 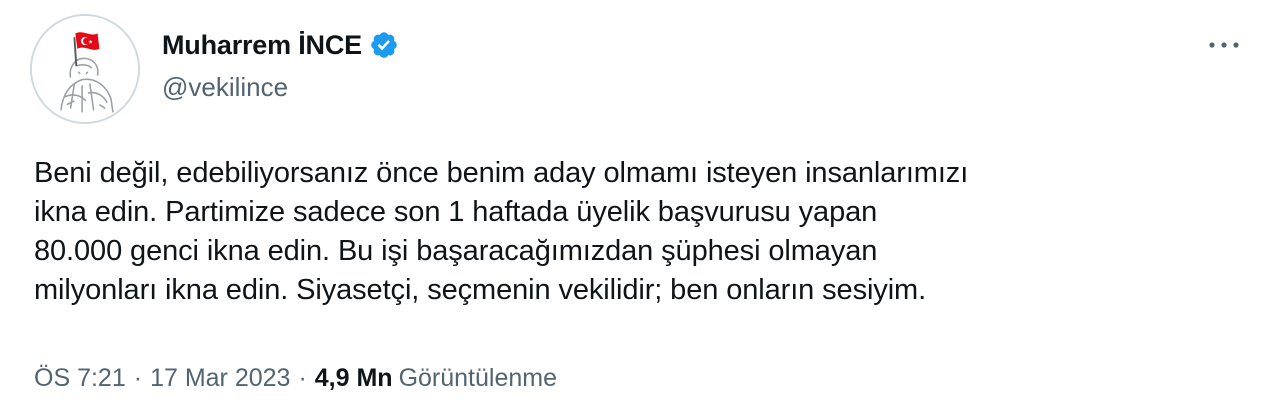 I want to click on avatar-image, so click(x=85, y=69).